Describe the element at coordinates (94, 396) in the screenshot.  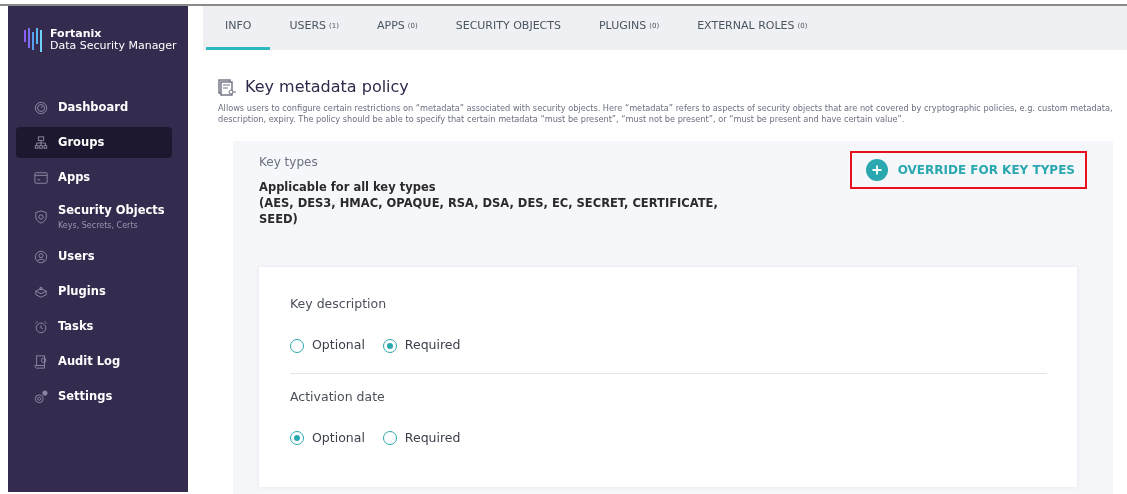
I see `sidebar-item: Settings` at that location.